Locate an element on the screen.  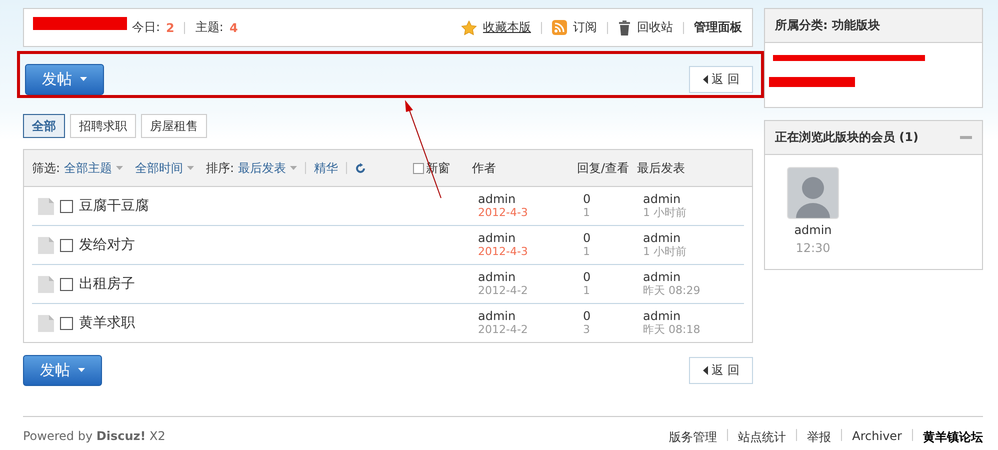
topics-count: 4 is located at coordinates (233, 27).